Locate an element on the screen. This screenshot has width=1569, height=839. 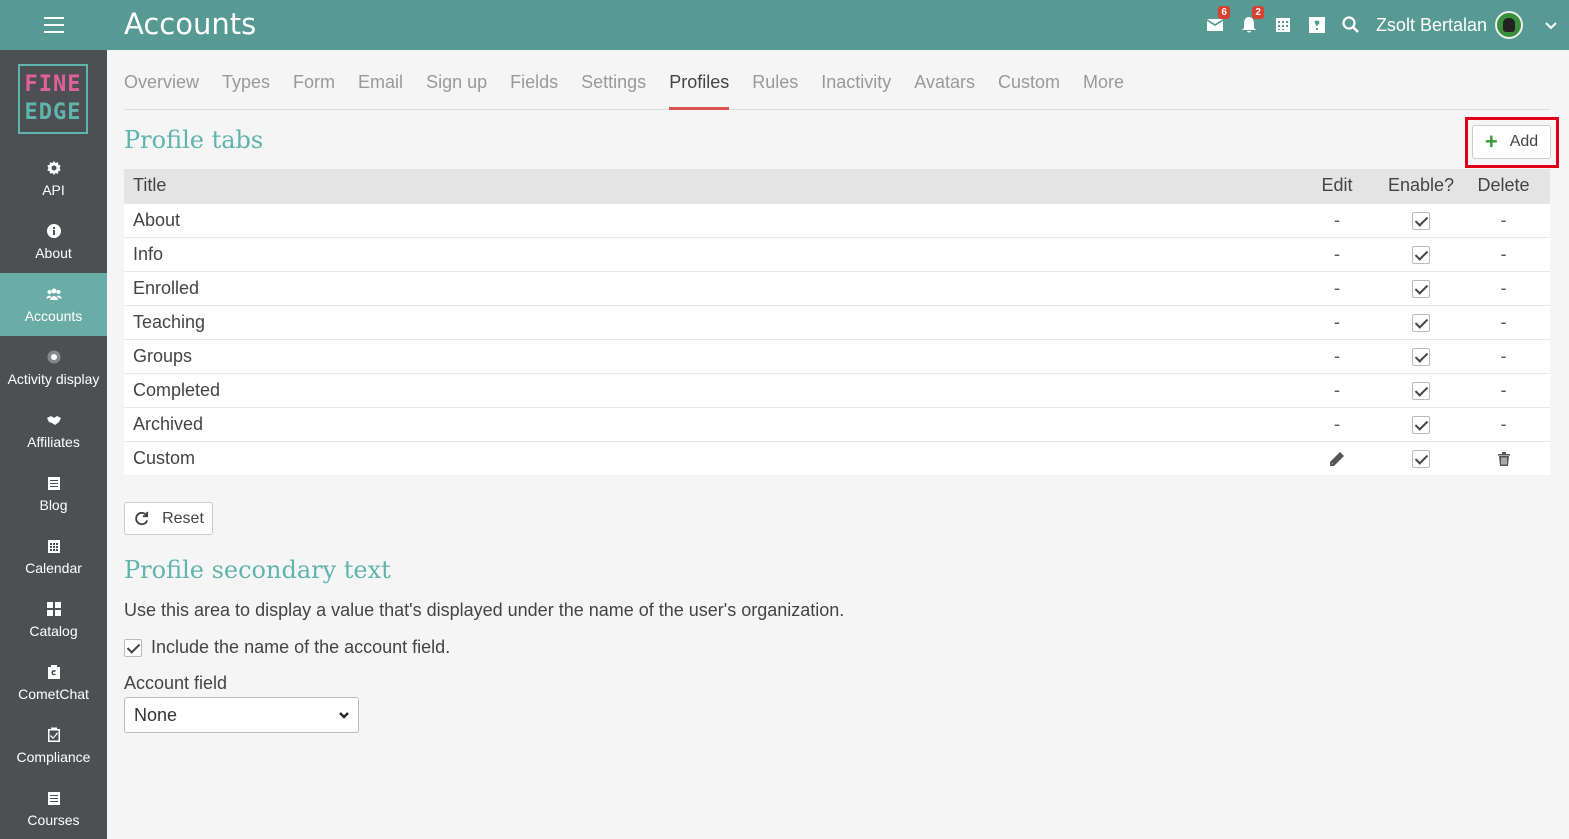
tab-custom: Custom is located at coordinates (1029, 80).